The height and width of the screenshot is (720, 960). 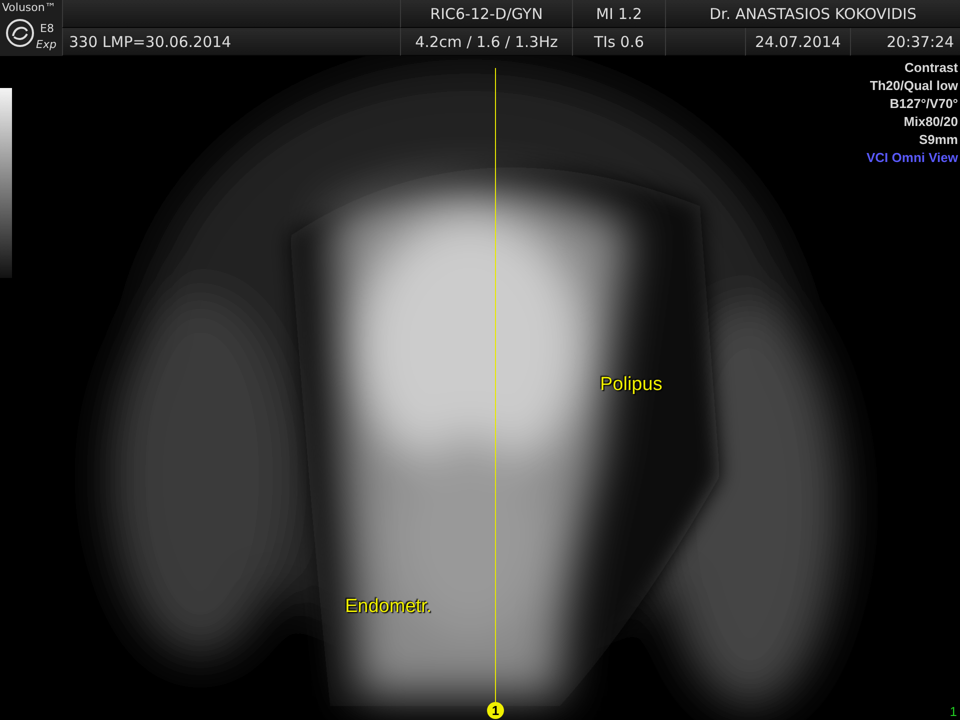 I want to click on depth-label: 4.2cm / 1.6 / 1.3Hz, so click(x=486, y=42).